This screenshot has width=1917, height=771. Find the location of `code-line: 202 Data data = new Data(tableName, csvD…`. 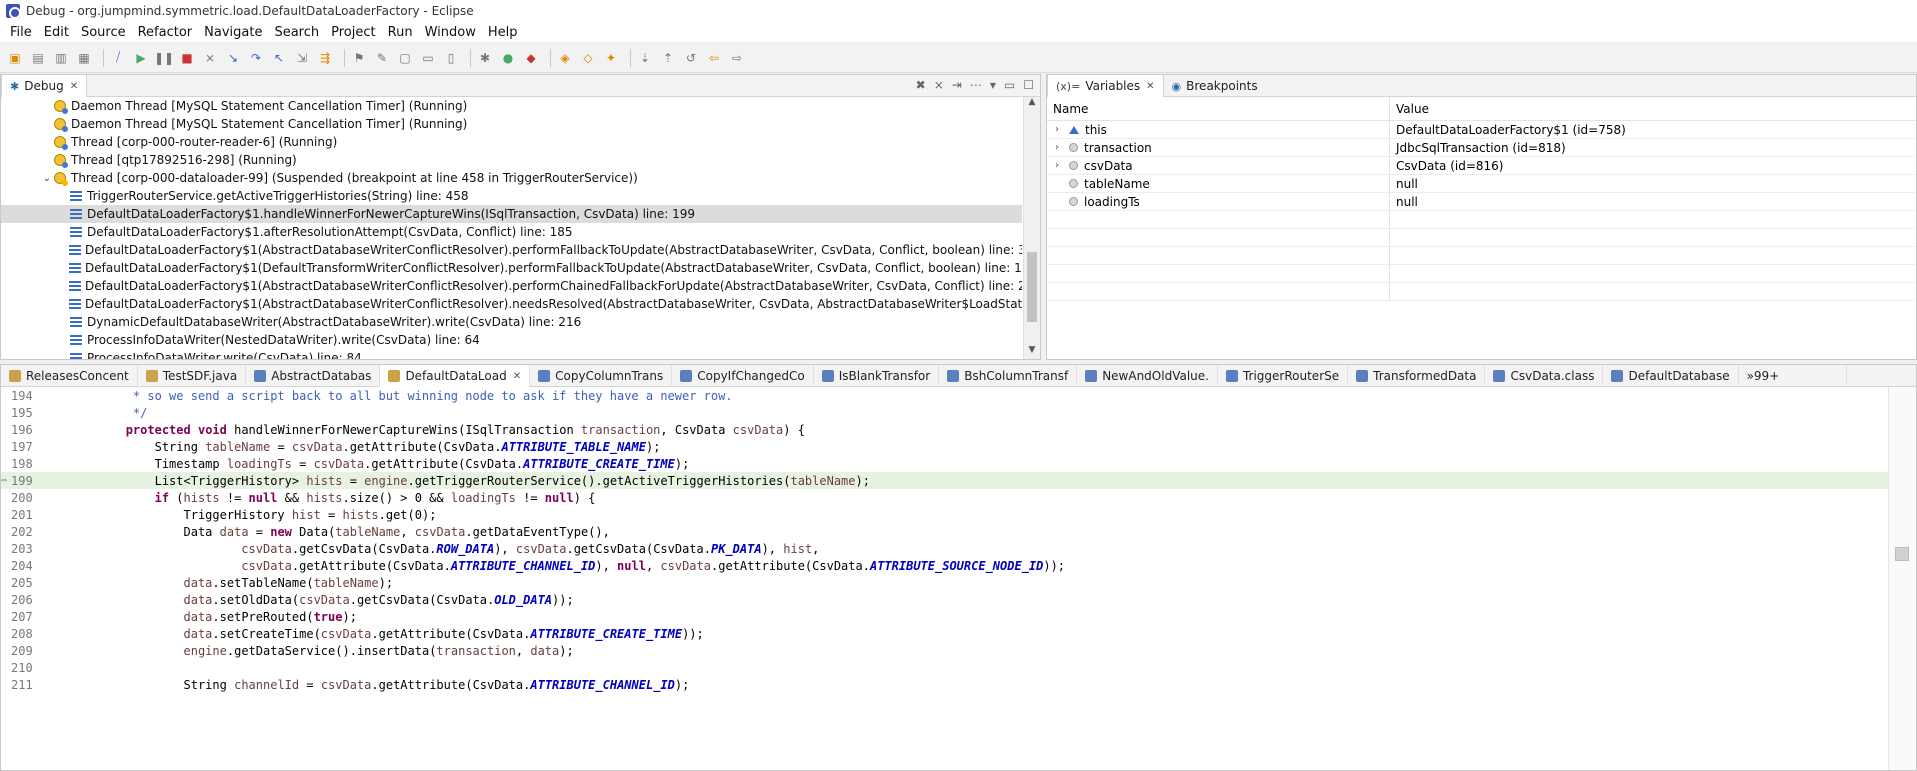

code-line: 202 Data data = new Data(tableName, csvD… is located at coordinates (944, 531).